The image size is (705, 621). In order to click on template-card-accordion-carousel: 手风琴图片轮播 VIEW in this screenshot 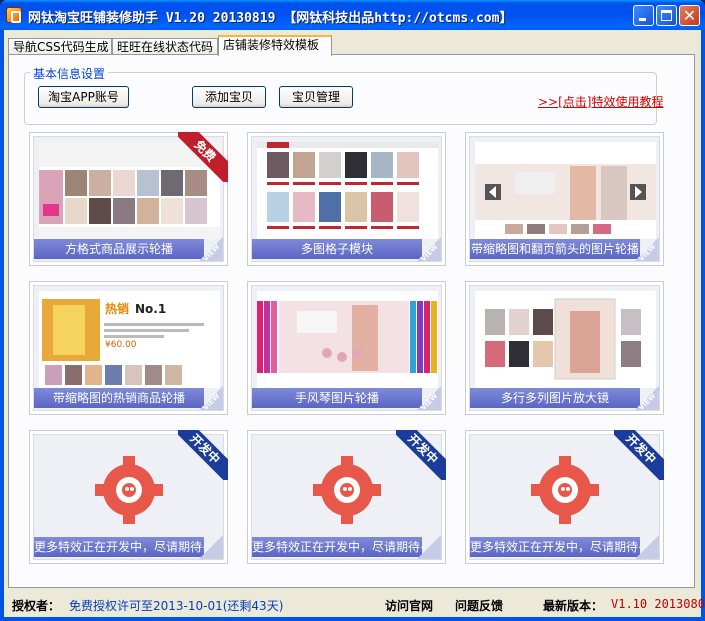, I will do `click(346, 348)`.